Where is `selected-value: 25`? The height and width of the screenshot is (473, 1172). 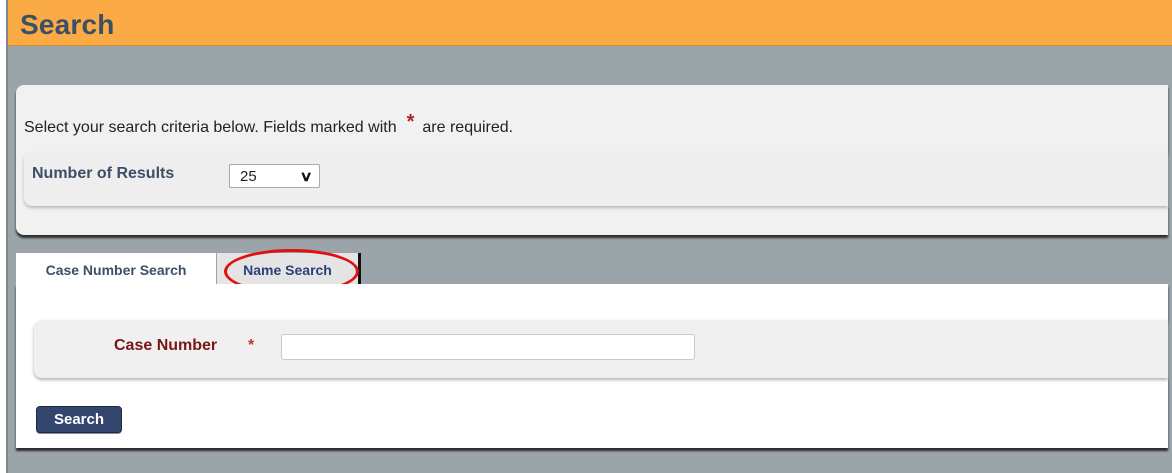 selected-value: 25 is located at coordinates (248, 176).